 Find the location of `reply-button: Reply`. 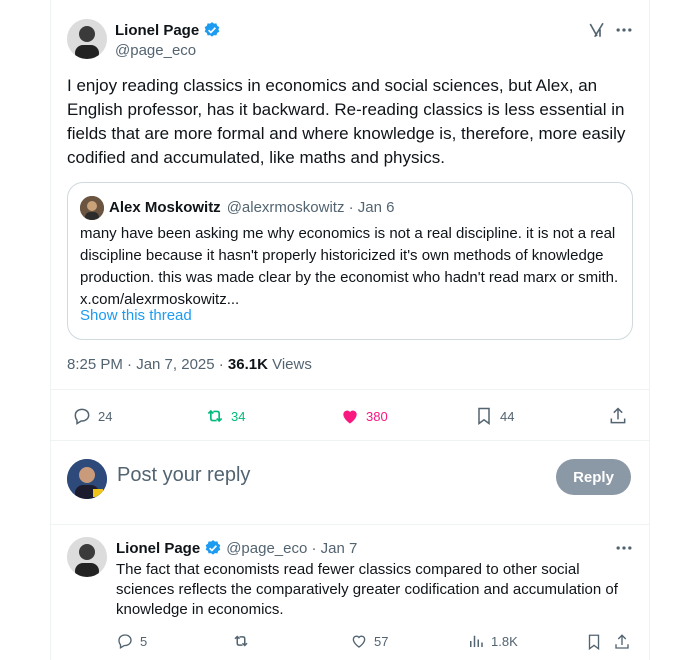

reply-button: Reply is located at coordinates (593, 477).